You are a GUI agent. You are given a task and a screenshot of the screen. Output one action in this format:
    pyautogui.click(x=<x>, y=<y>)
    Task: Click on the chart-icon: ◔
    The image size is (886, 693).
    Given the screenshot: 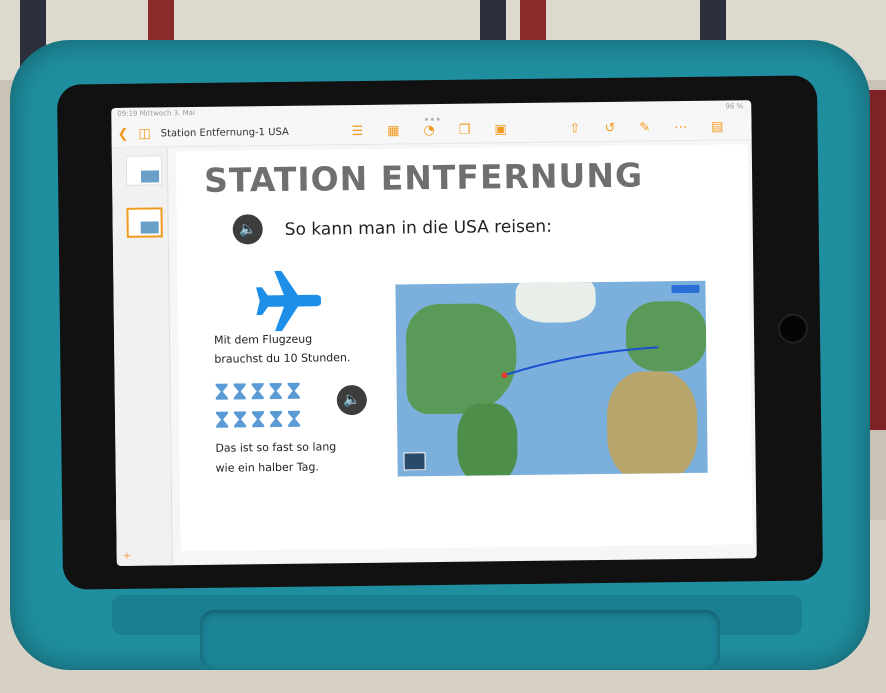 What is the action you would take?
    pyautogui.click(x=429, y=130)
    